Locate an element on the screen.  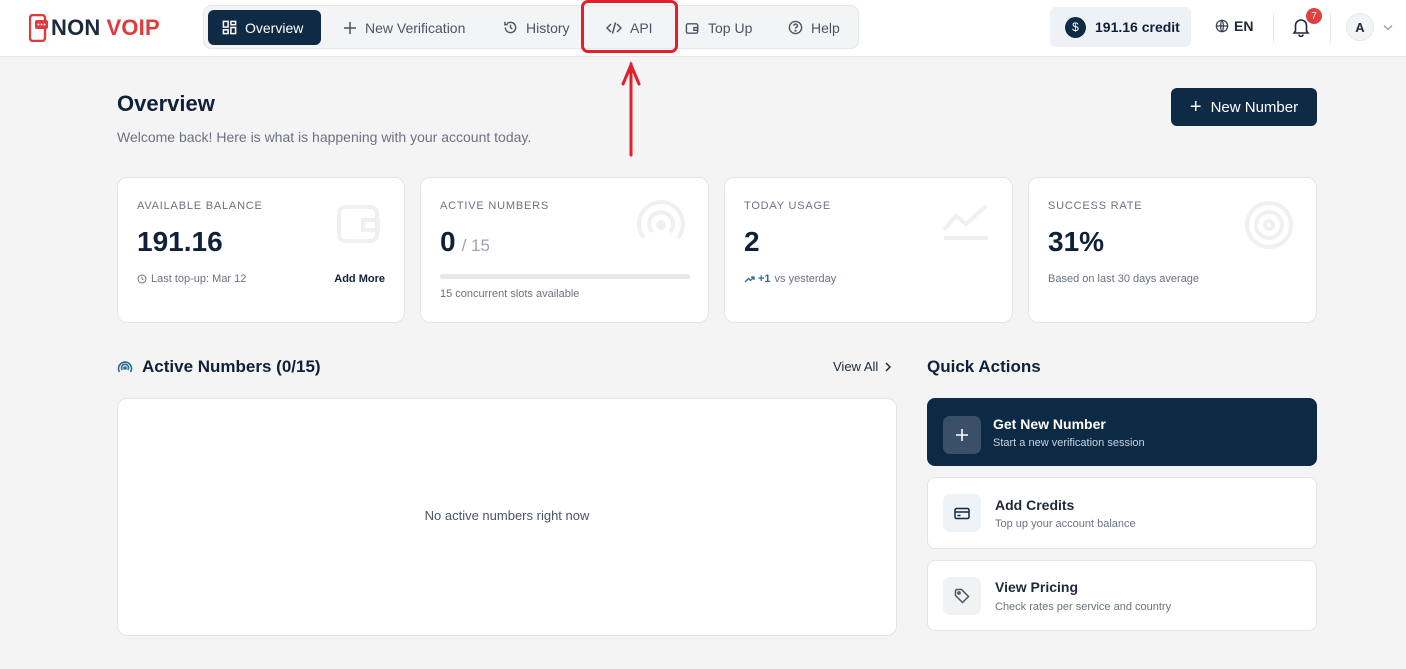
active-count: 0 is located at coordinates (448, 241).